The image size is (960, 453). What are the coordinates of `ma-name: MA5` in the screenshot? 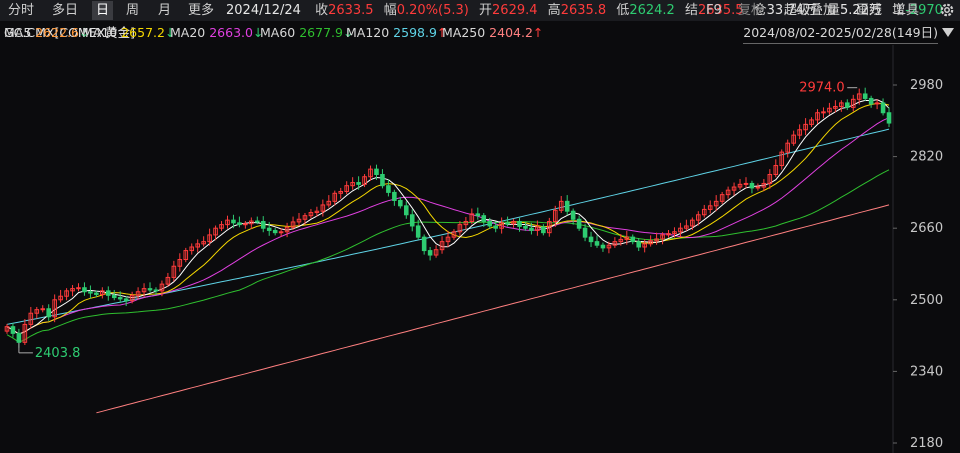 It's located at (20, 32).